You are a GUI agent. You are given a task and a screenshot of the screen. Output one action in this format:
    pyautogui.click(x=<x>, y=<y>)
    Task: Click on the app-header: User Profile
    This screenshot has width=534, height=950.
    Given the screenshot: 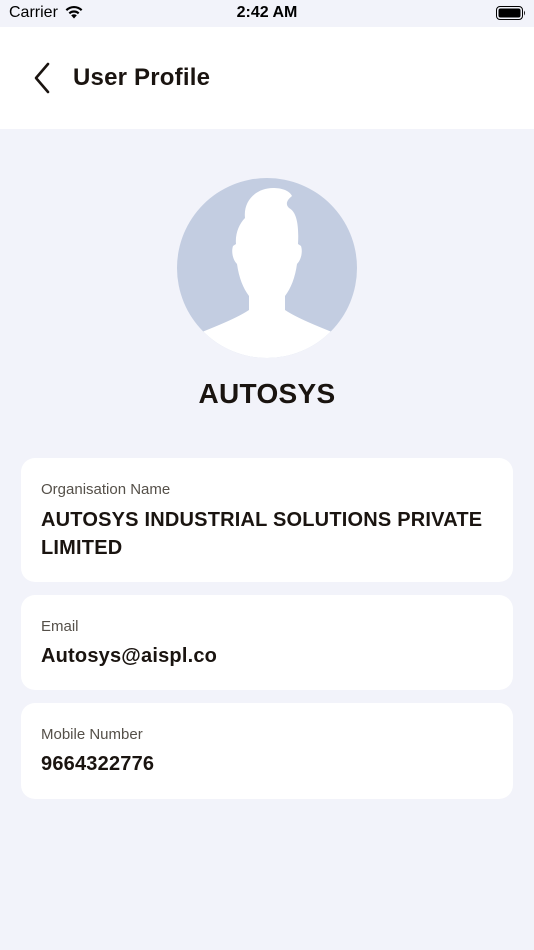 What is the action you would take?
    pyautogui.click(x=267, y=78)
    